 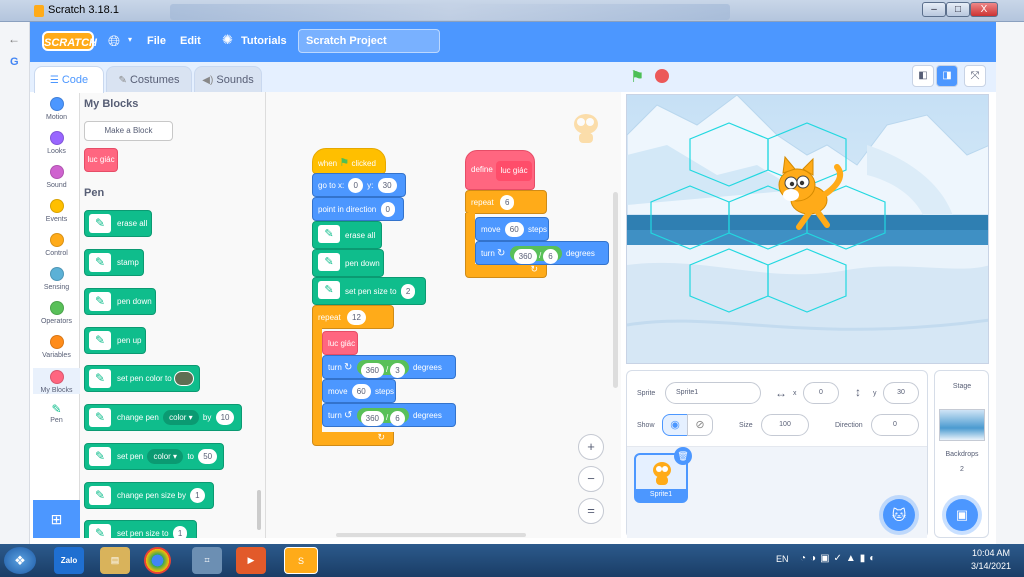 What do you see at coordinates (615, 290) in the screenshot?
I see `workspace-vertical-scrollbar` at bounding box center [615, 290].